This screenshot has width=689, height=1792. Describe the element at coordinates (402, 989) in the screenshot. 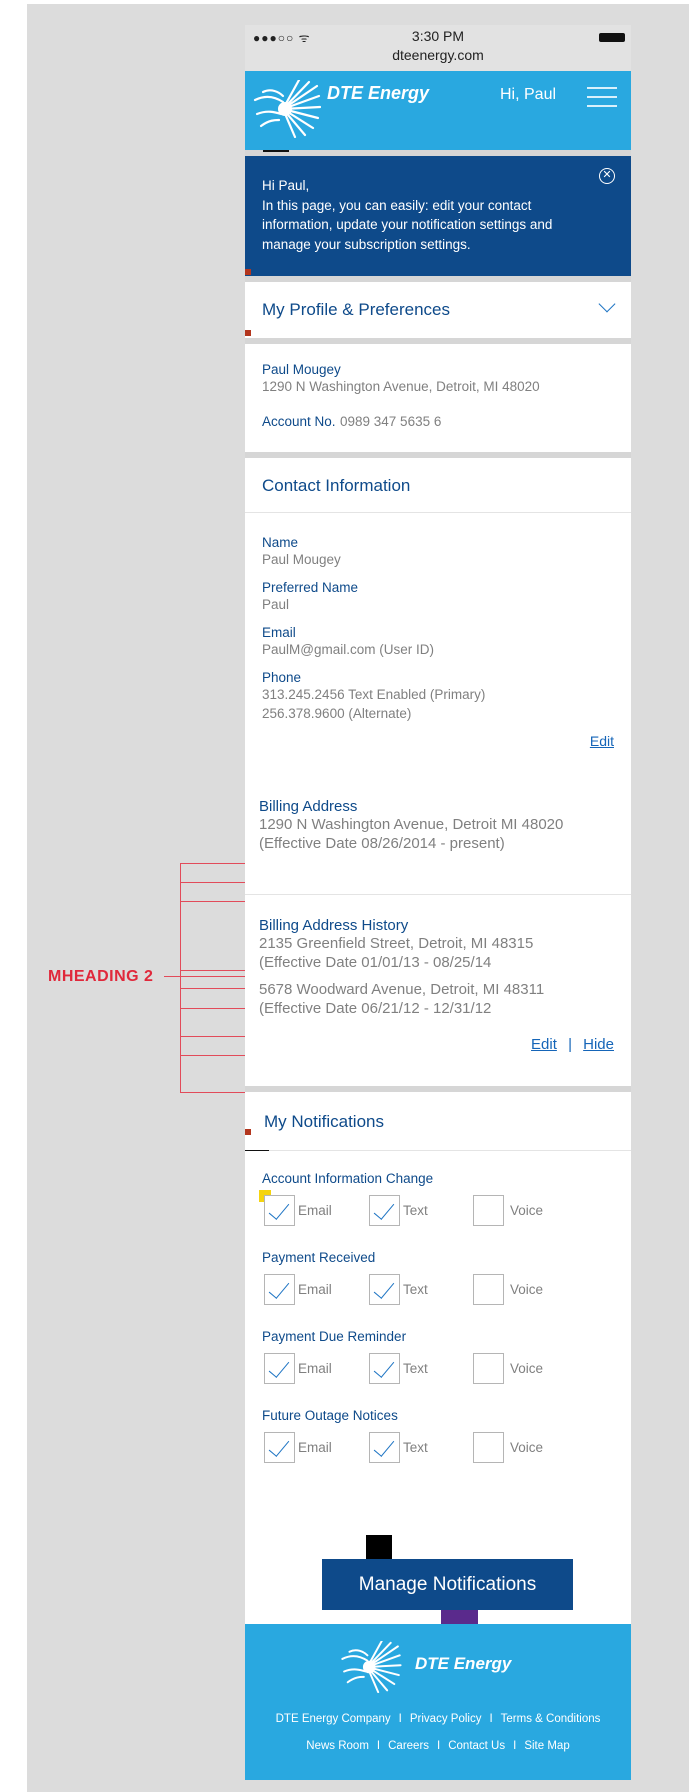

I see `history-address-2: 5678 Woodward Avenue, Detroit, MI 48311` at that location.